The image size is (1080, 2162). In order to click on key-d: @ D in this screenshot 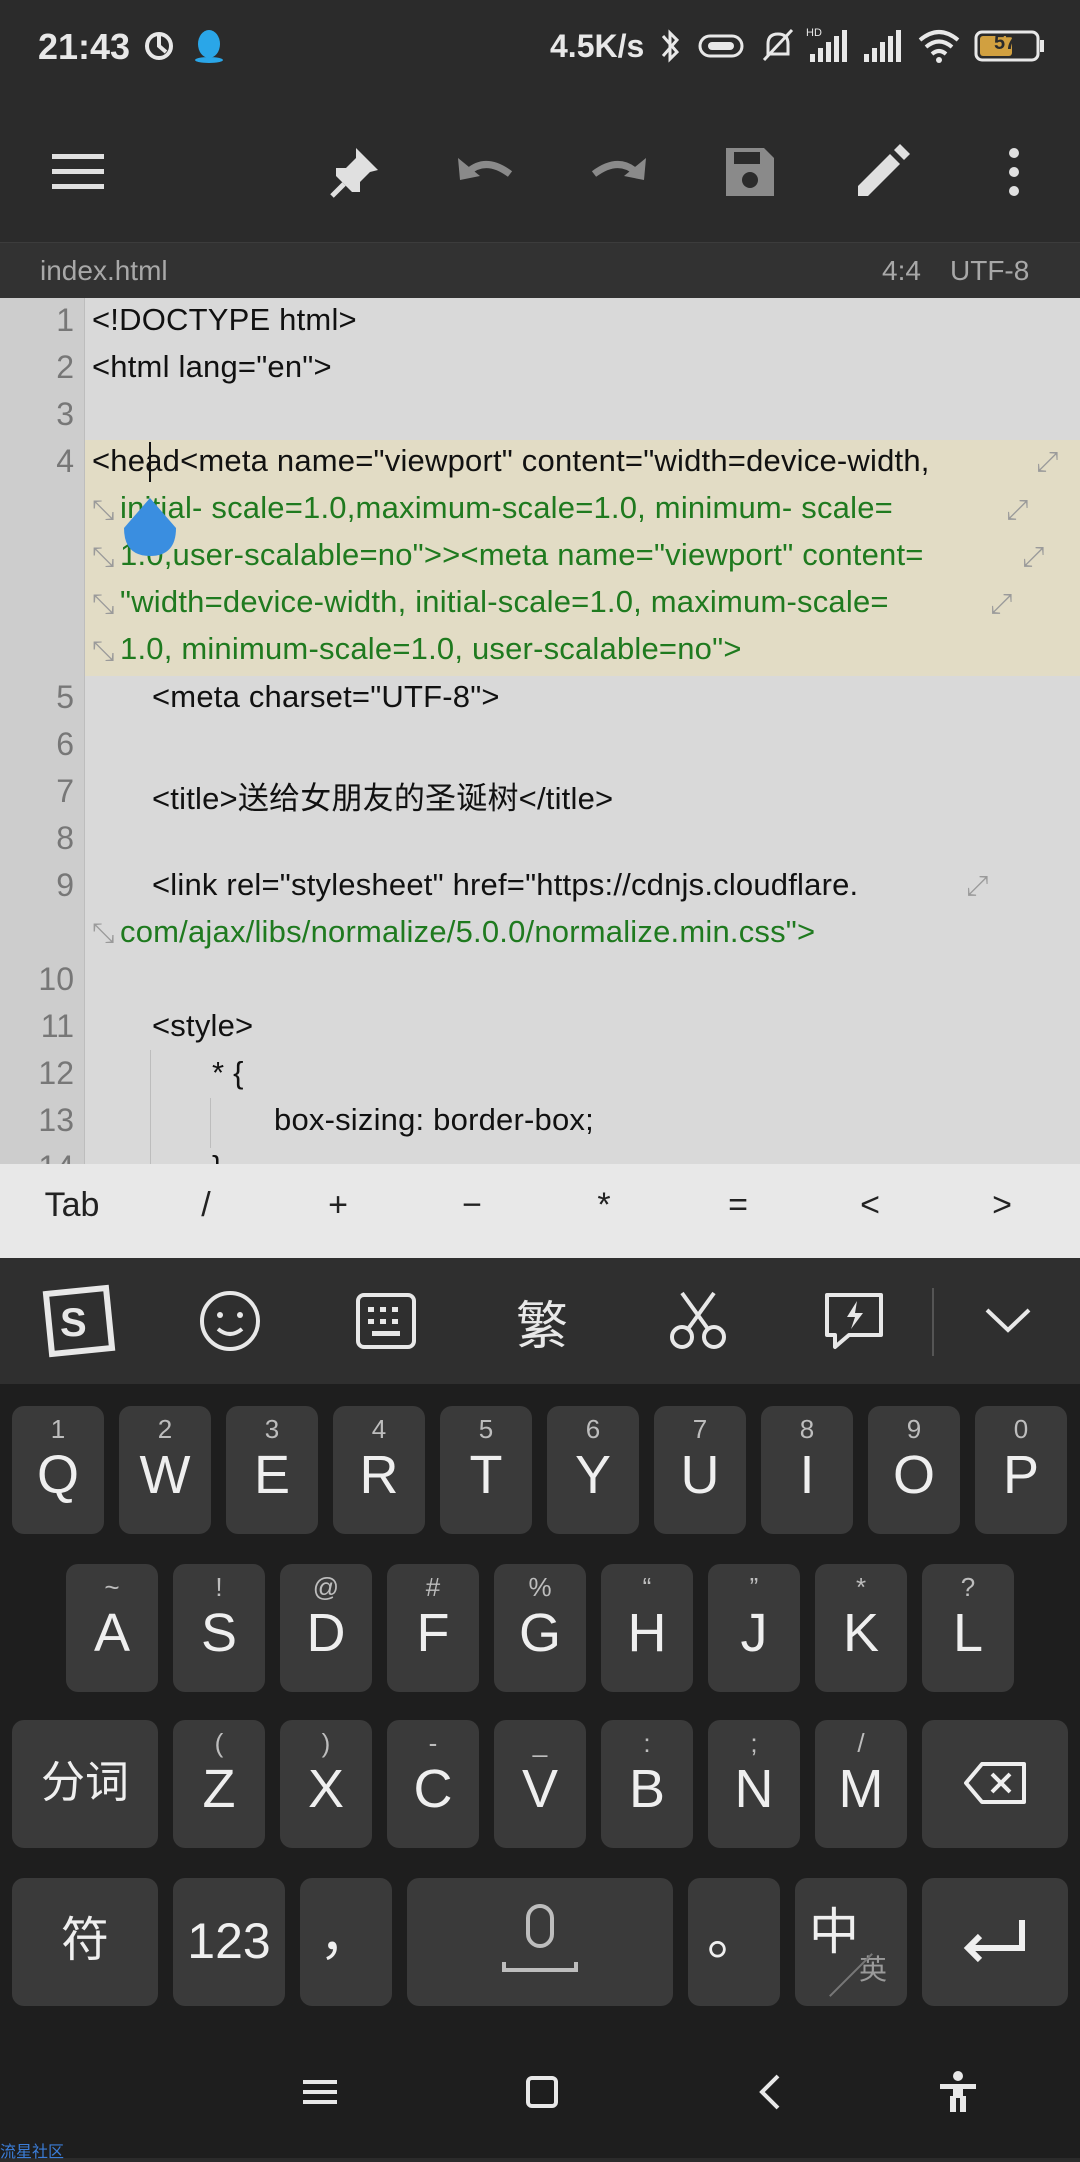, I will do `click(326, 1628)`.